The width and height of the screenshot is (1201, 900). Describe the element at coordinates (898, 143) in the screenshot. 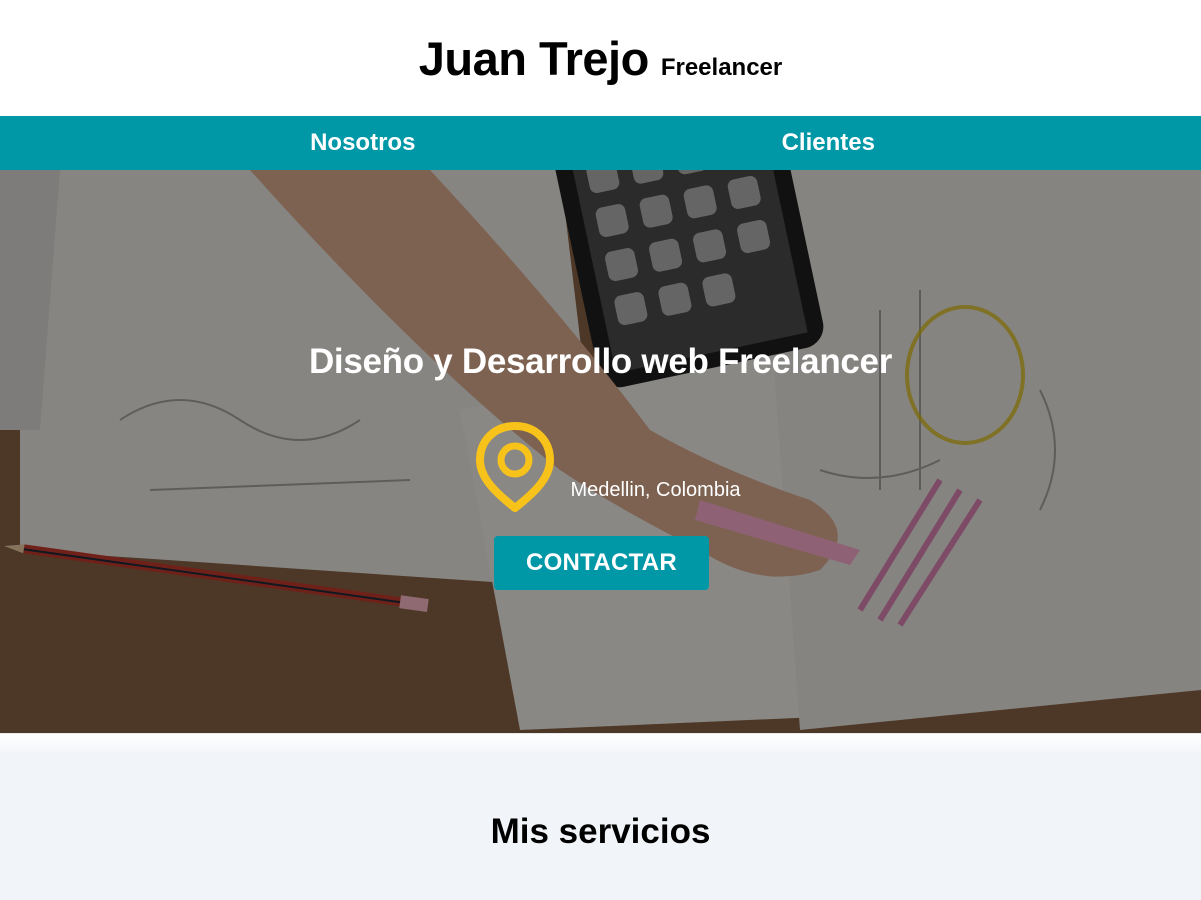

I see `nav-link-clientes: Clientes` at that location.